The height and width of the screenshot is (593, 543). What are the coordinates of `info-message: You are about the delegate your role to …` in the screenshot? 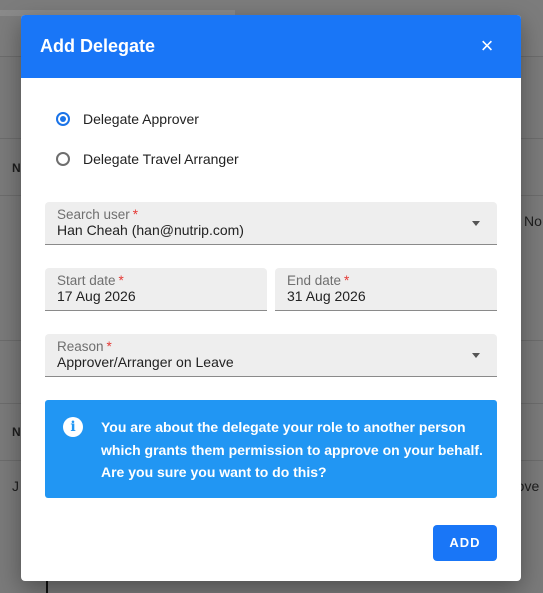 It's located at (292, 449).